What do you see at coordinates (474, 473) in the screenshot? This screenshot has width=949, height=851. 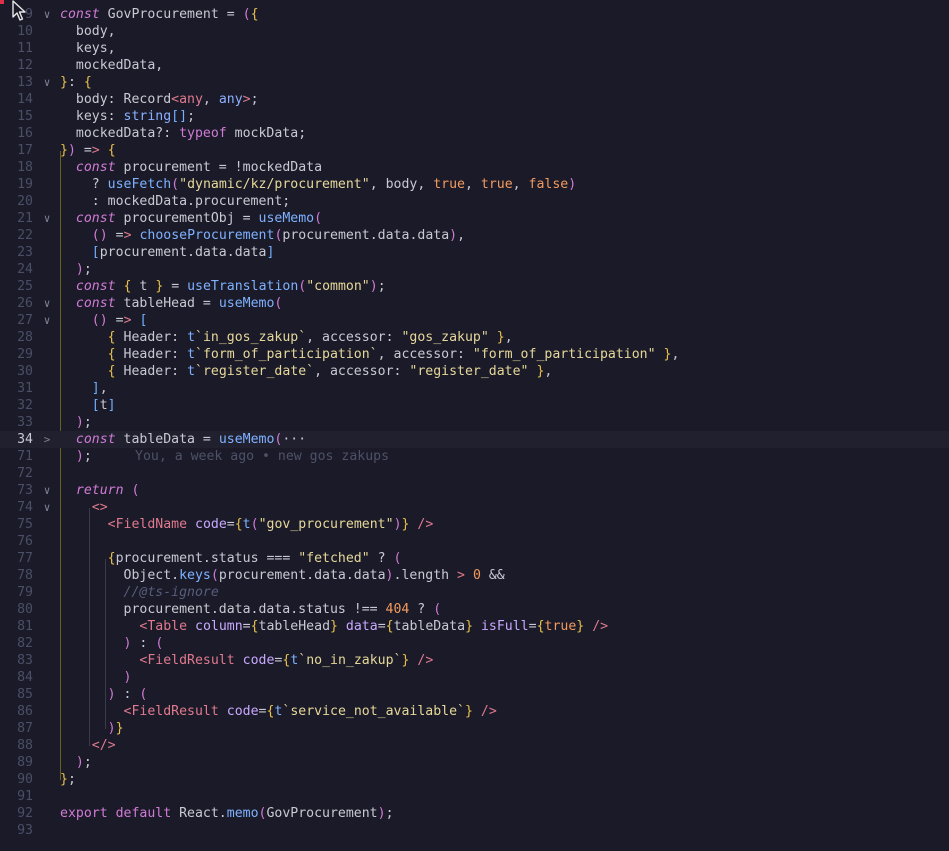 I see `code-line: 72` at bounding box center [474, 473].